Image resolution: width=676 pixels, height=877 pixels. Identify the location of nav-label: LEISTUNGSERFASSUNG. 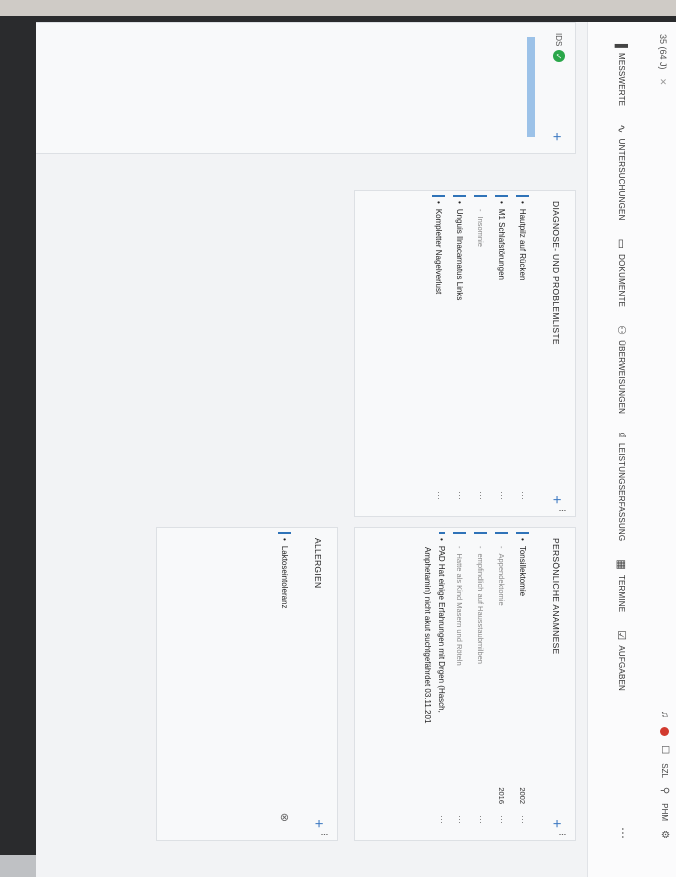
(621, 492).